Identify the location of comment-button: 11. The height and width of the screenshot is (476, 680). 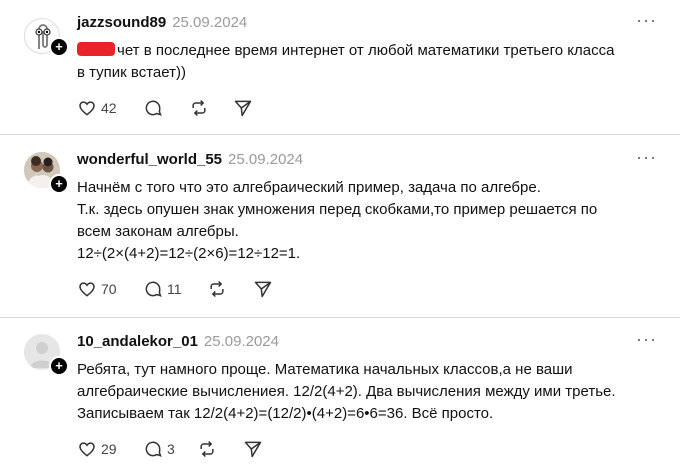
(162, 289).